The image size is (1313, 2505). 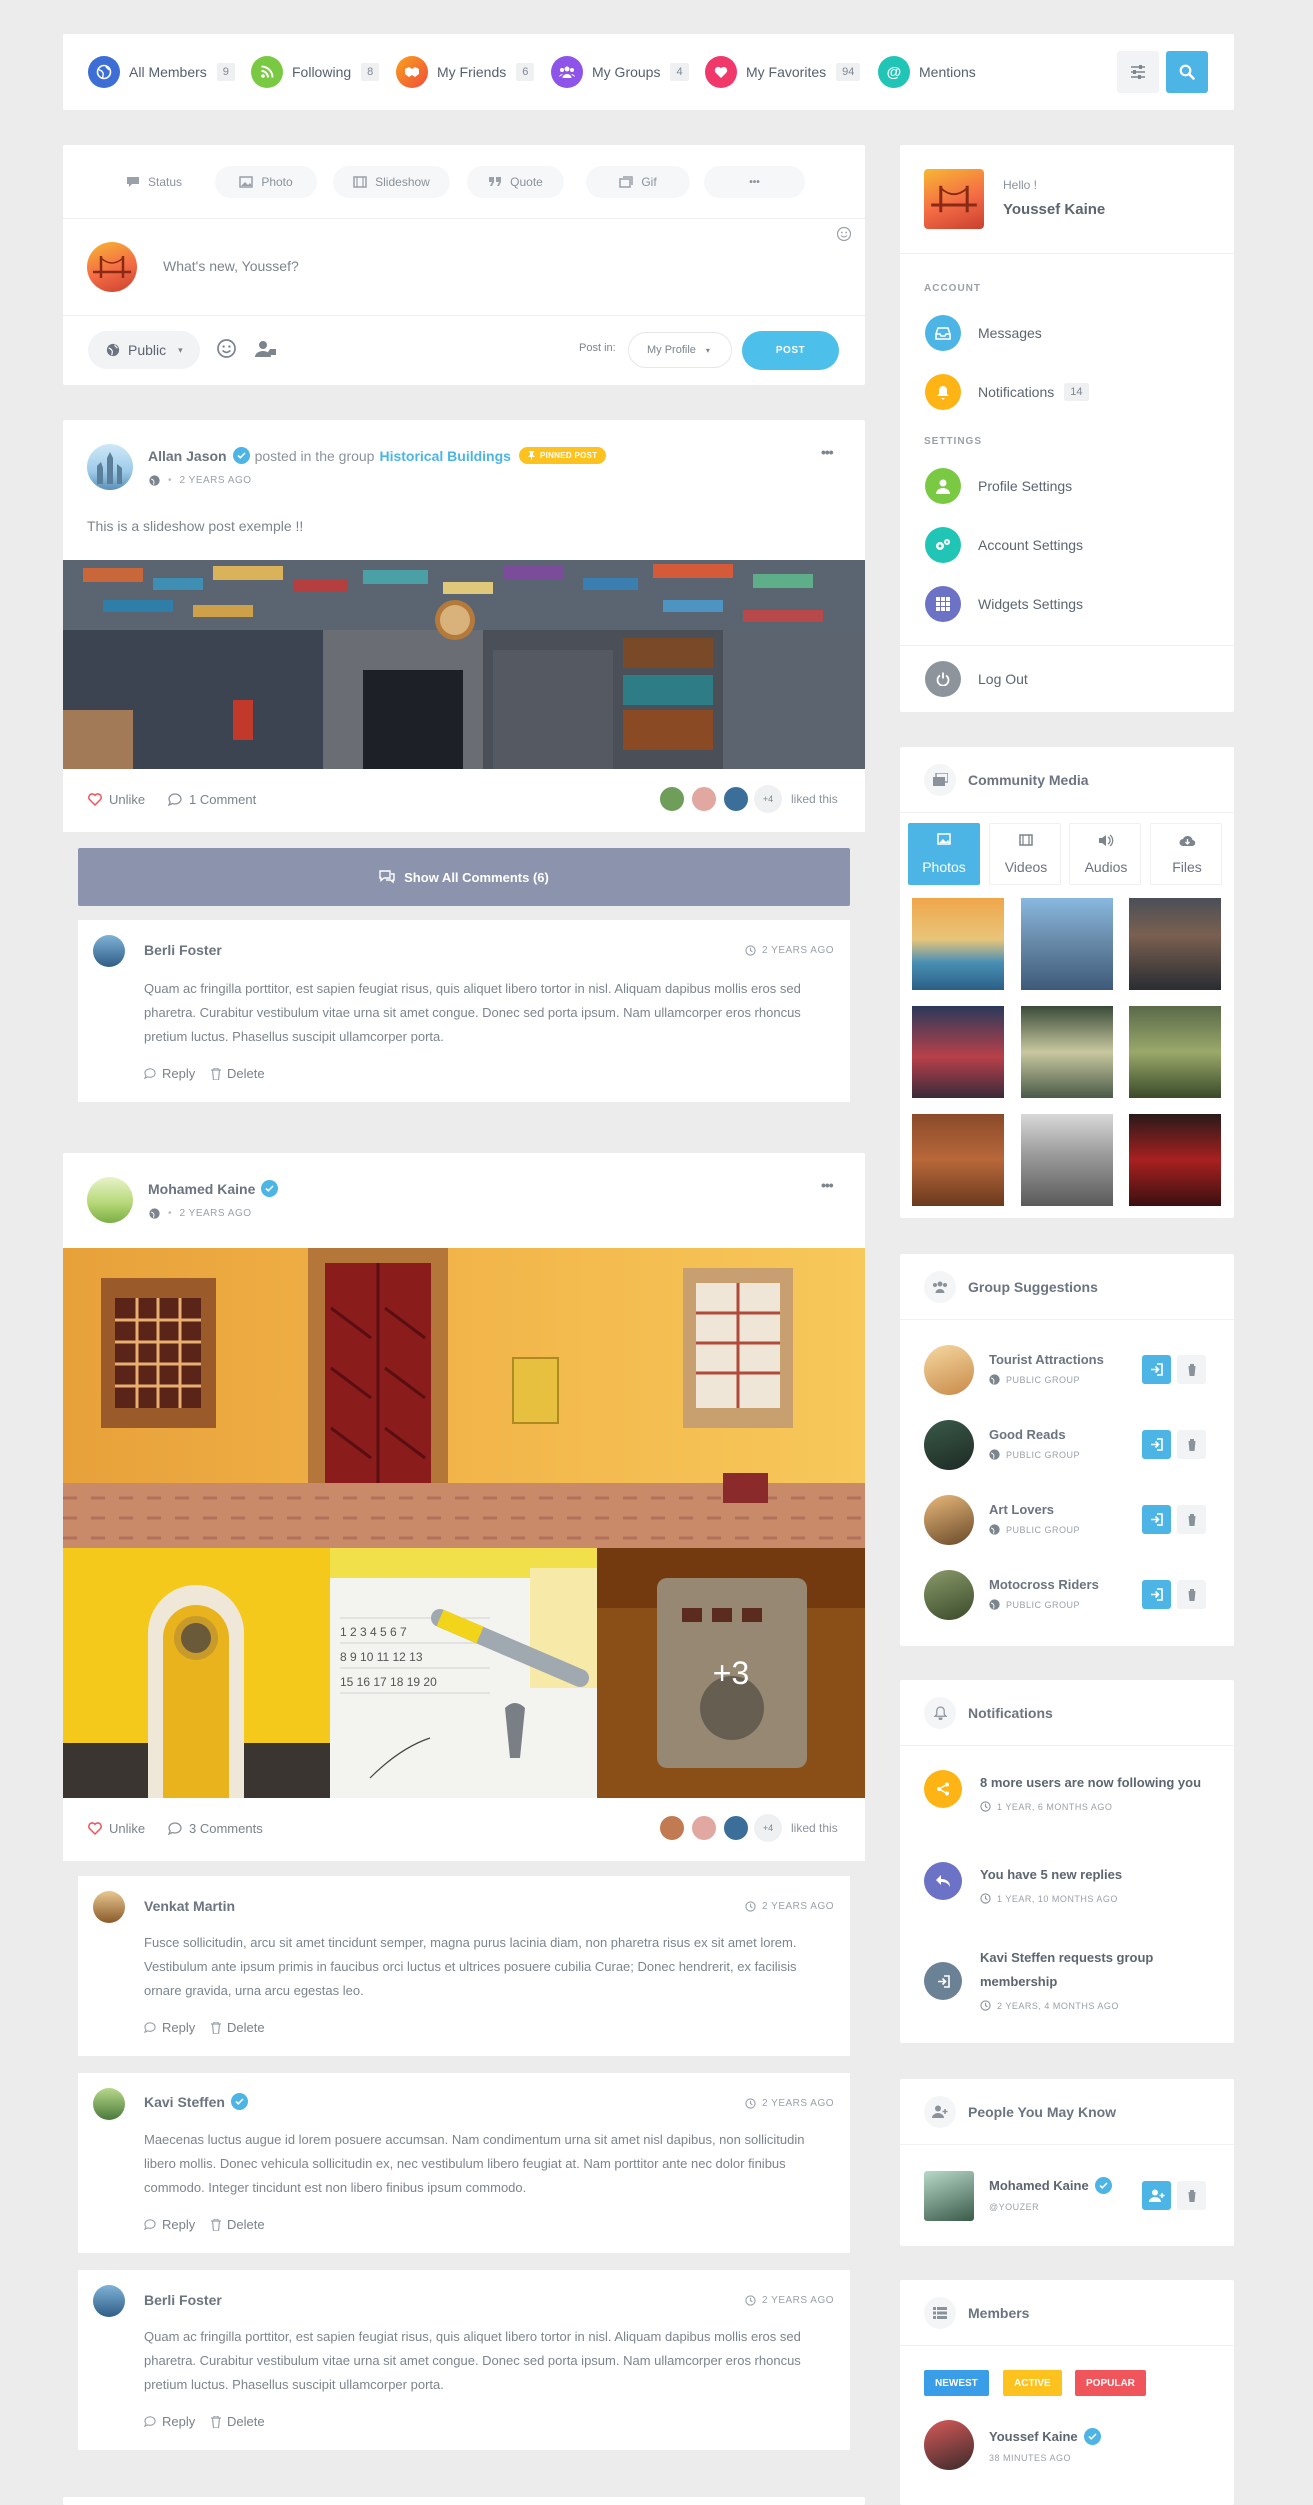 I want to click on post-photo-thumb: +3, so click(x=731, y=1673).